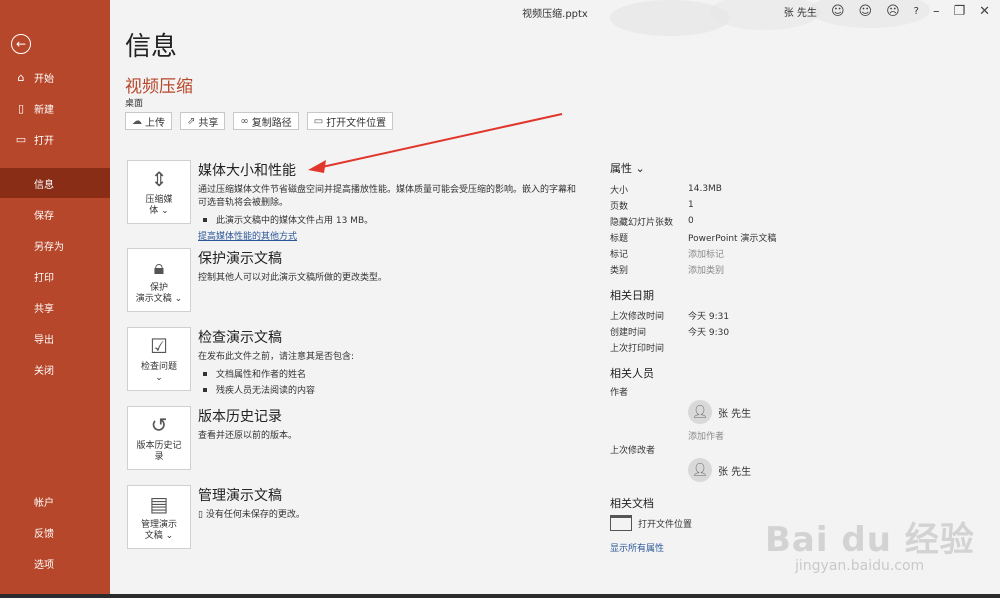 This screenshot has width=1000, height=598. Describe the element at coordinates (55, 183) in the screenshot. I see `sidebar-item-info: 信息` at that location.